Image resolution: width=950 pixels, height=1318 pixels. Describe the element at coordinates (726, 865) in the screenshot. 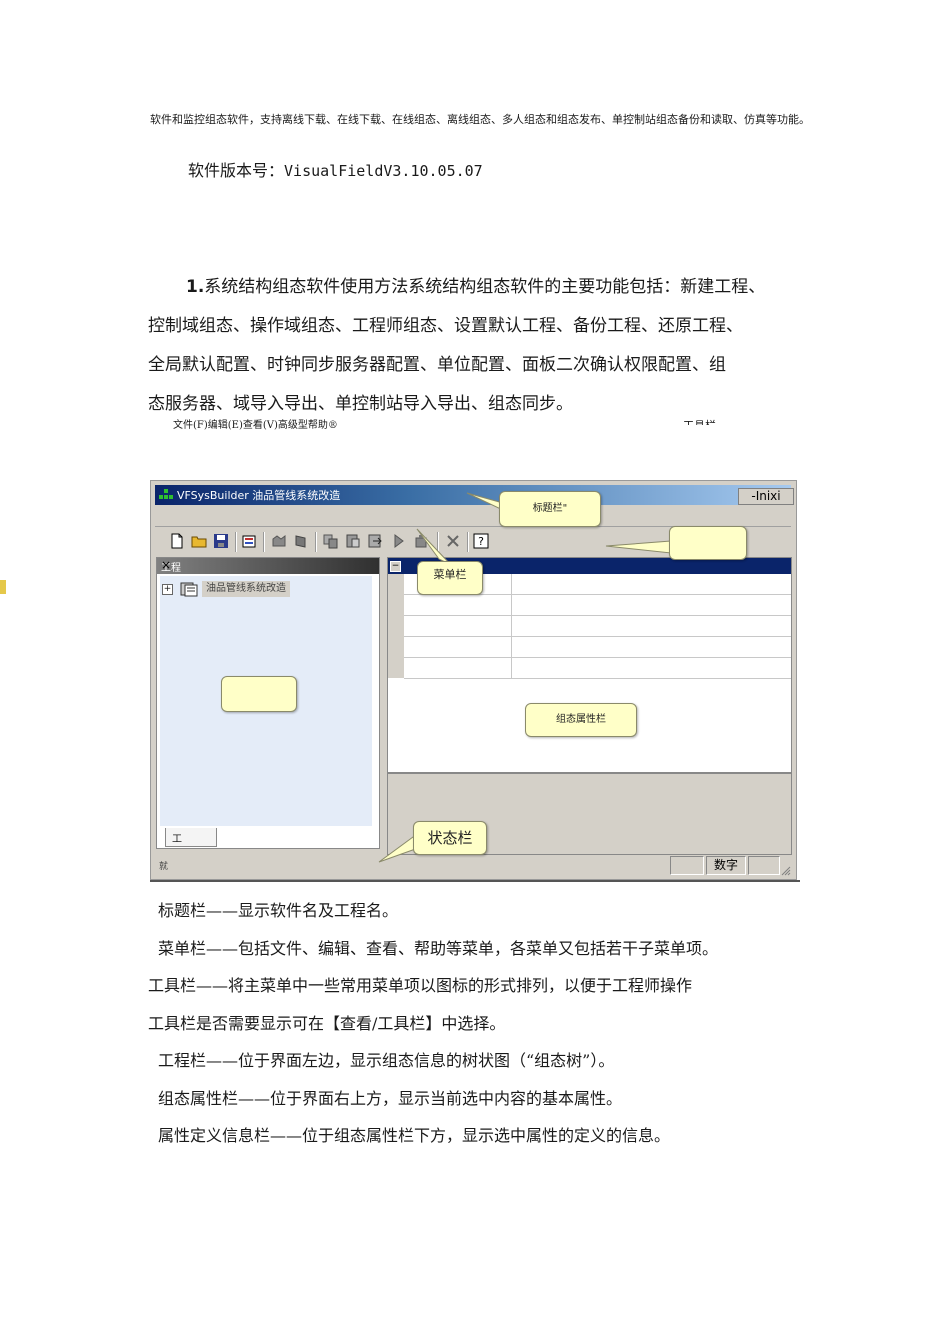

I see `status-num-indicator: 数字` at that location.